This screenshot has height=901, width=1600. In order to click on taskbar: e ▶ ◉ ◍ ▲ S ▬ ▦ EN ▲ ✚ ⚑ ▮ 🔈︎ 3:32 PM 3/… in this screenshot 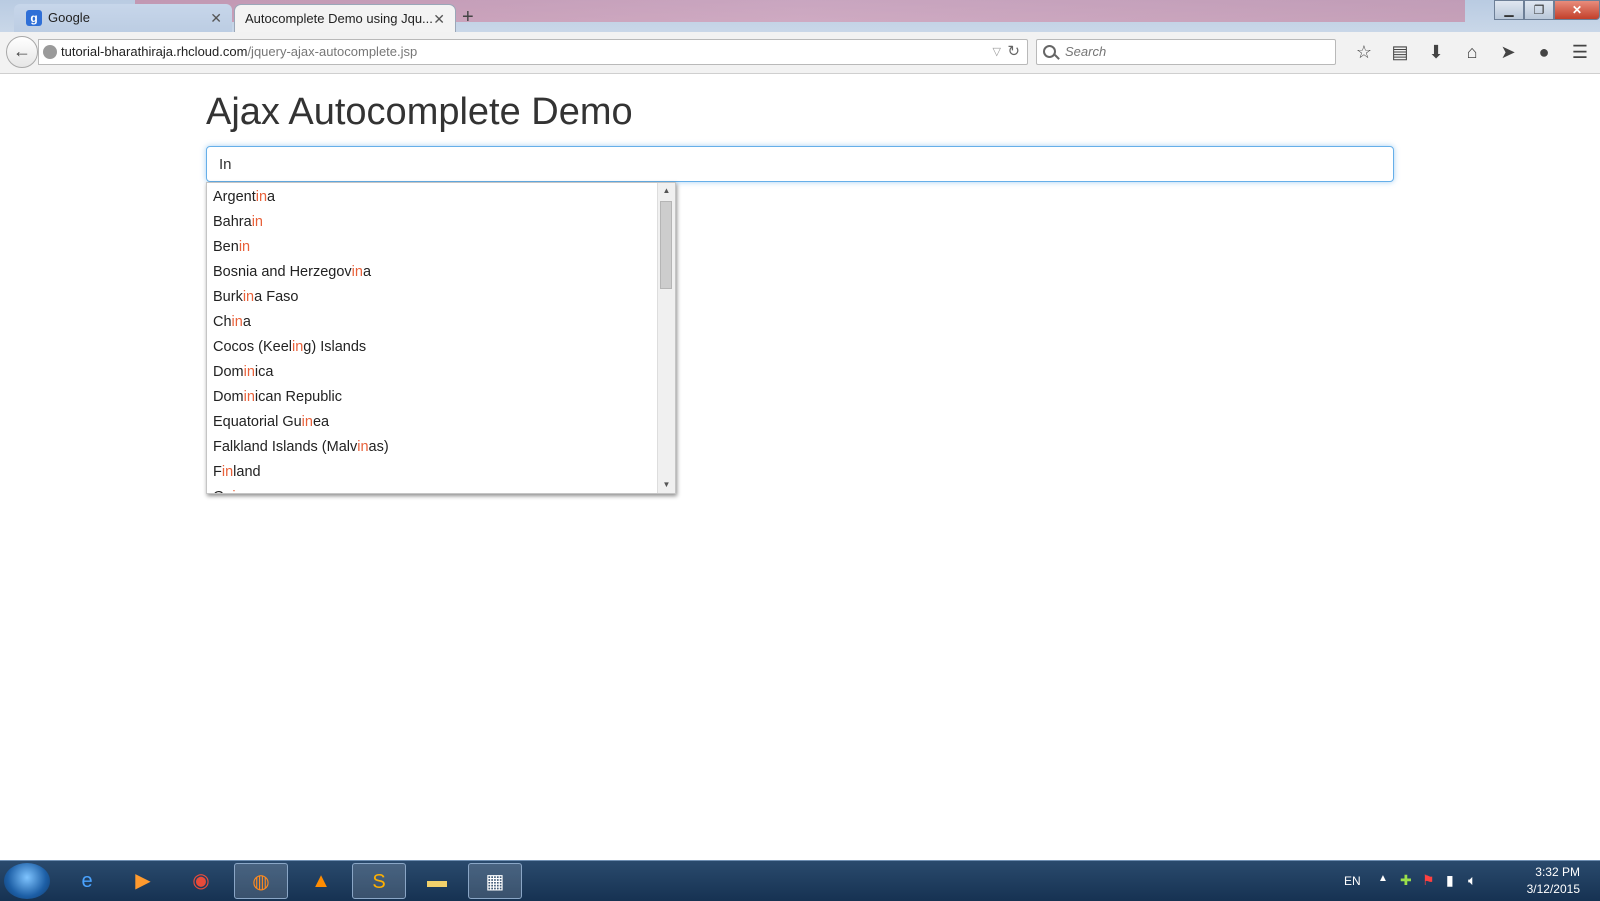, I will do `click(800, 880)`.